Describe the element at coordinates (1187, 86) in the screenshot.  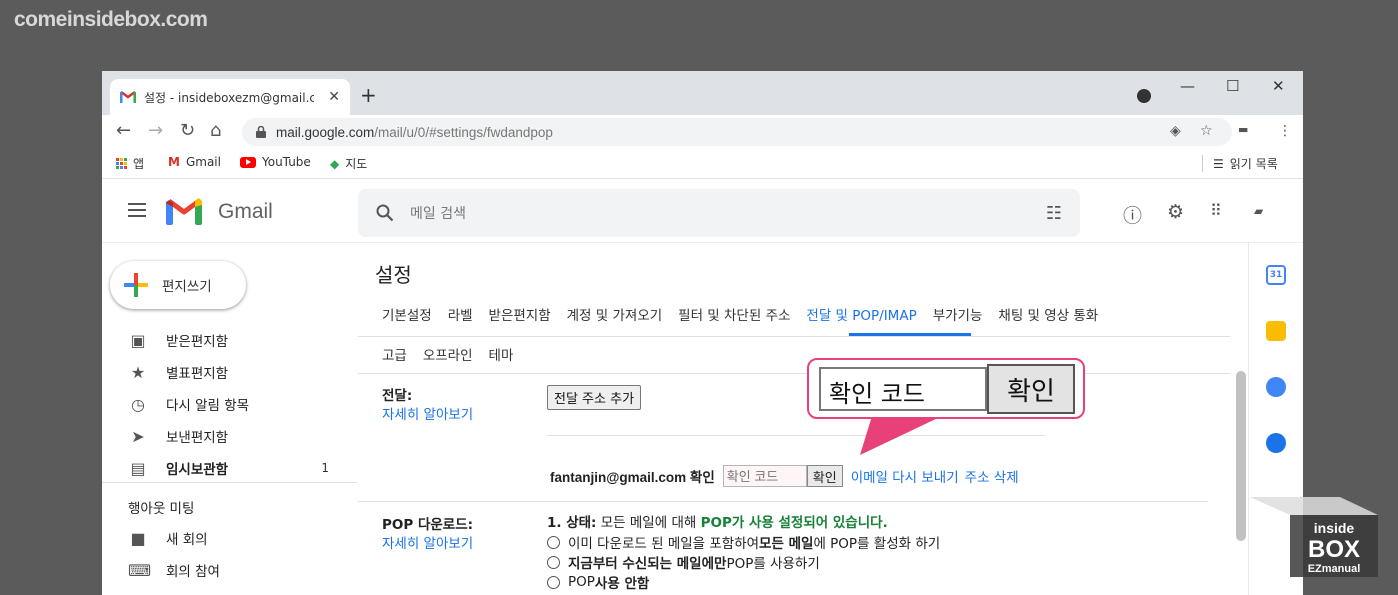
I see `minimize-button: —` at that location.